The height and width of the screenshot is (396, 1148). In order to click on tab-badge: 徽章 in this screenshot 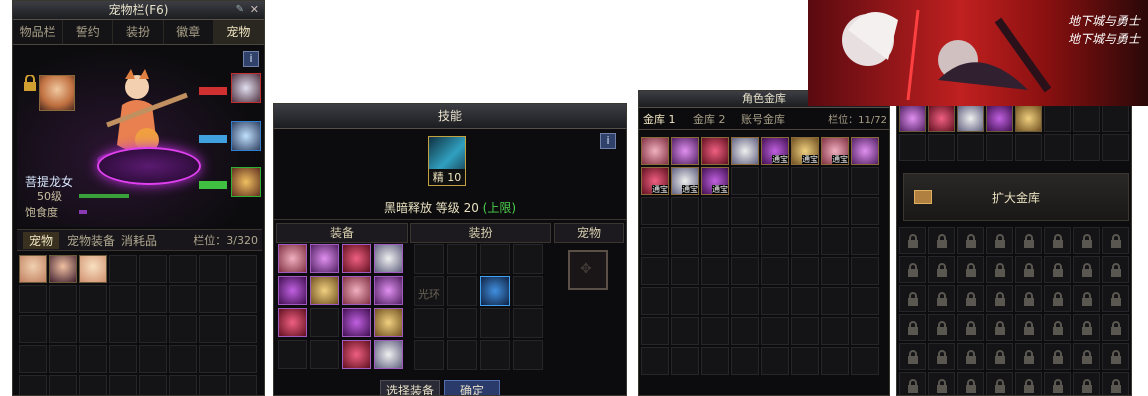, I will do `click(188, 32)`.